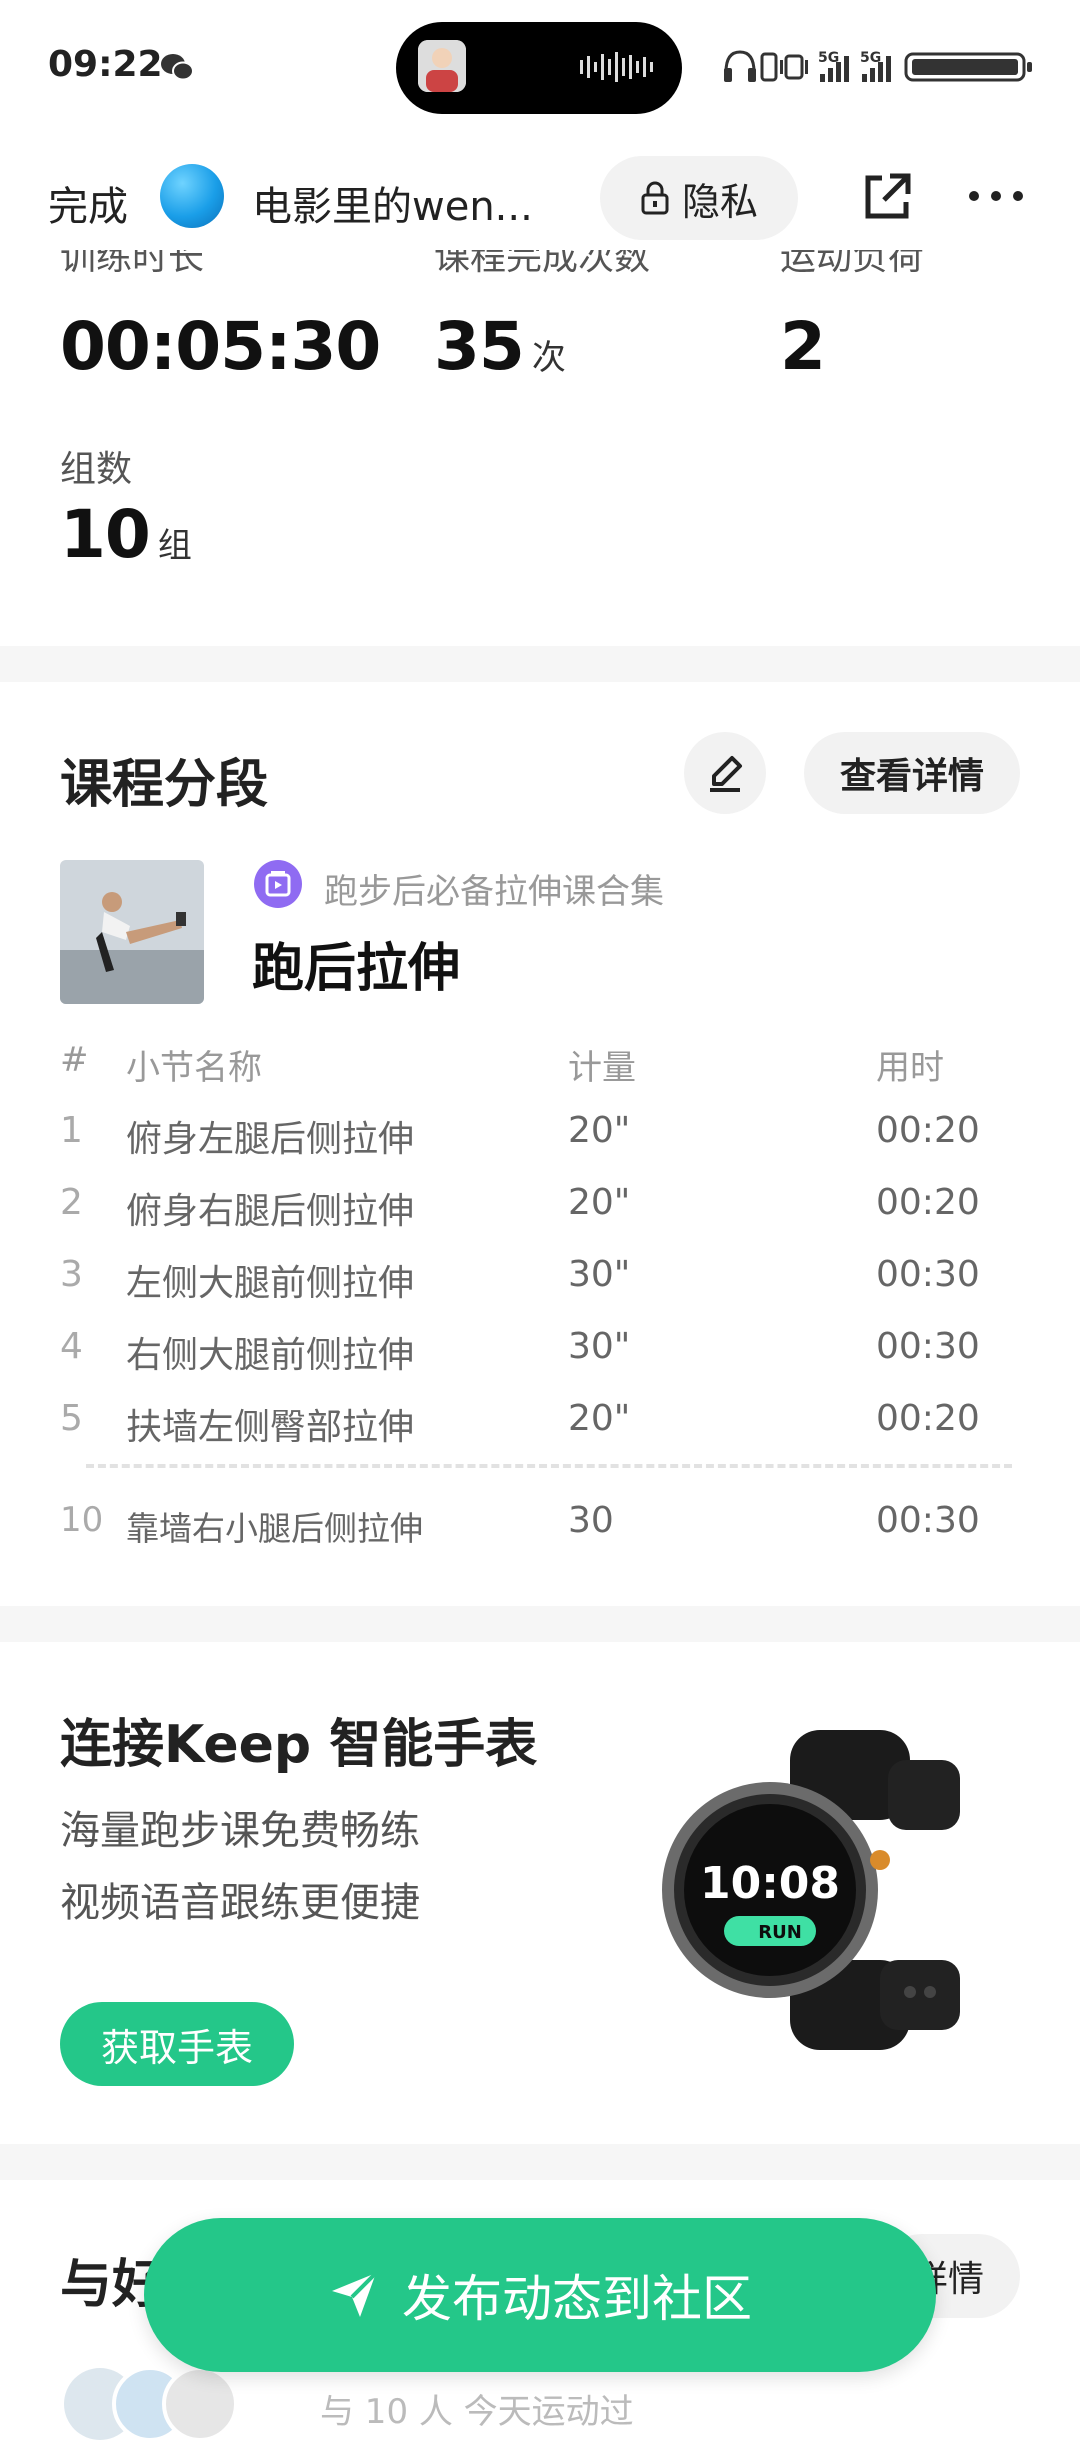 The width and height of the screenshot is (1080, 2440). I want to click on stat-label: 运动负荷, so click(852, 264).